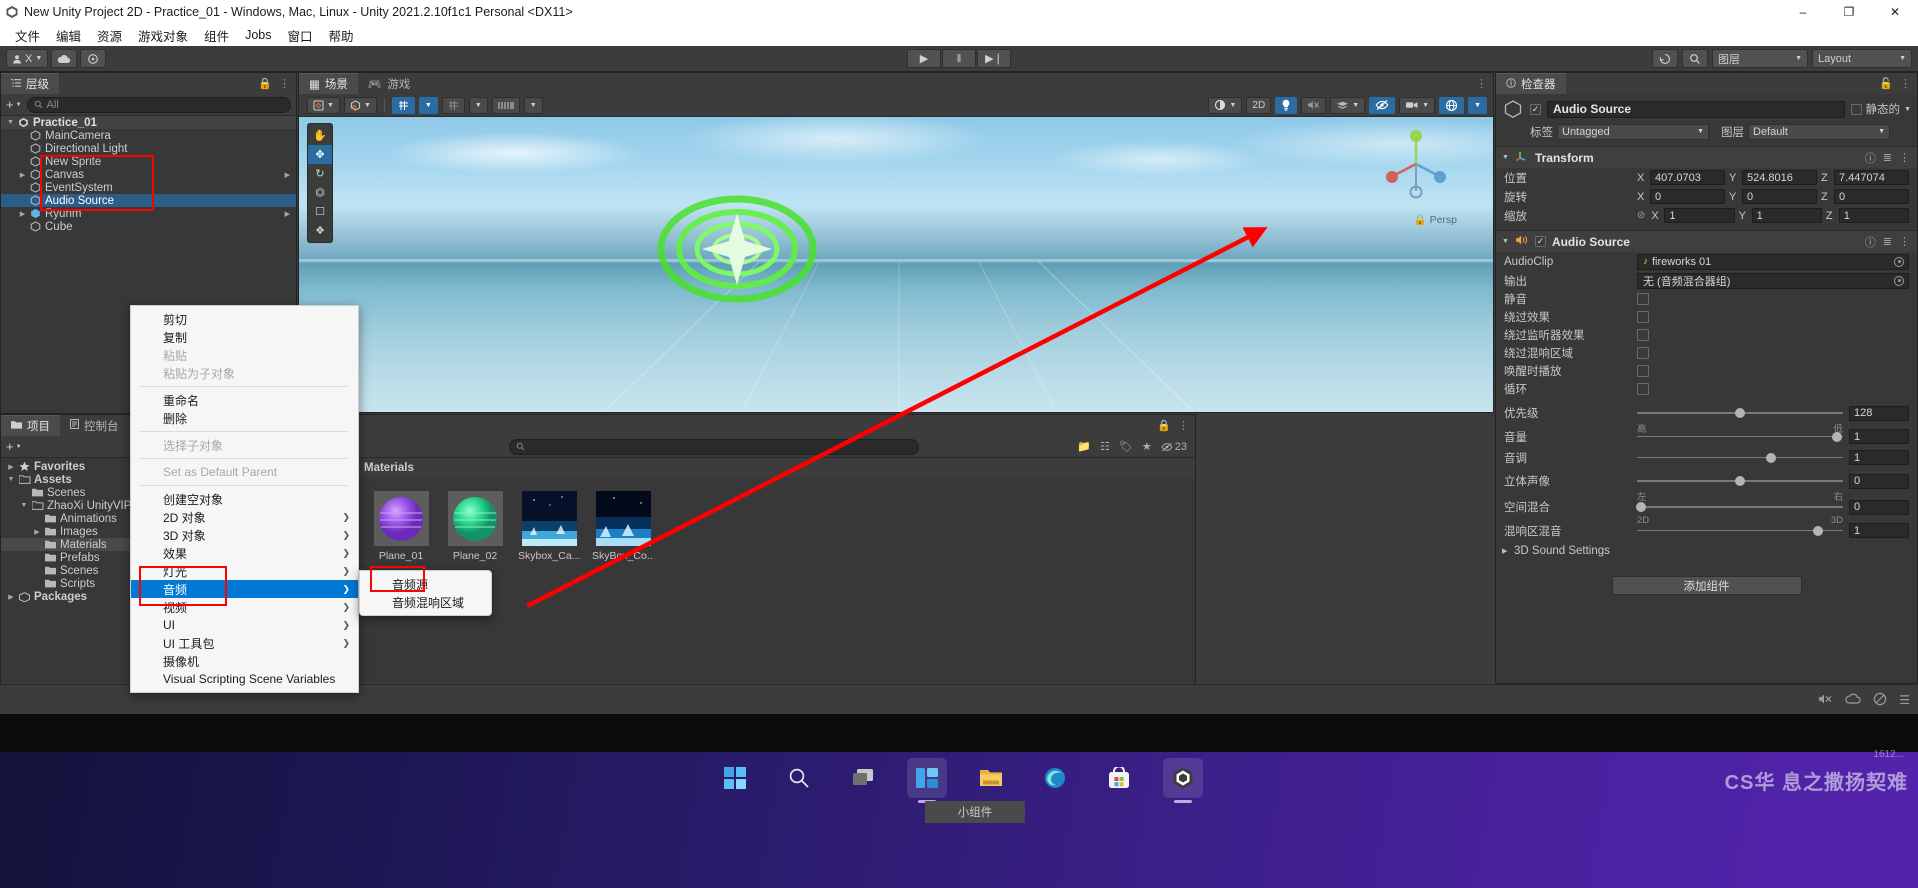 This screenshot has height=888, width=1918. What do you see at coordinates (27, 58) in the screenshot?
I see `account-button: X ▼` at bounding box center [27, 58].